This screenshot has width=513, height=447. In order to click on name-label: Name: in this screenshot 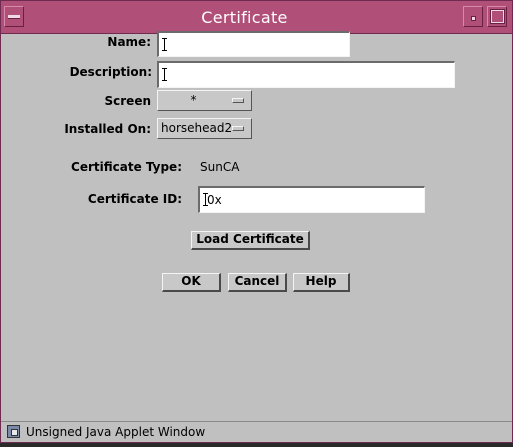, I will do `click(129, 42)`.